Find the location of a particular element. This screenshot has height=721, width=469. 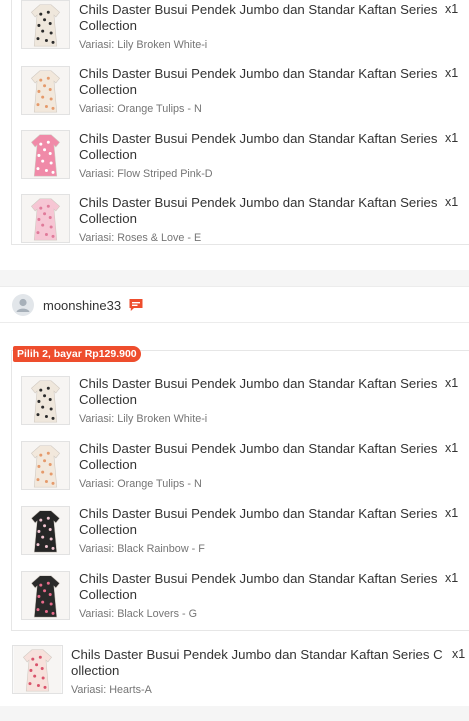

shop-name: moonshine33 is located at coordinates (82, 305).